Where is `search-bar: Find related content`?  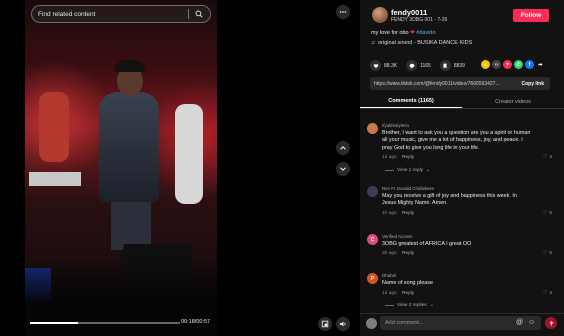
search-bar: Find related content is located at coordinates (121, 14).